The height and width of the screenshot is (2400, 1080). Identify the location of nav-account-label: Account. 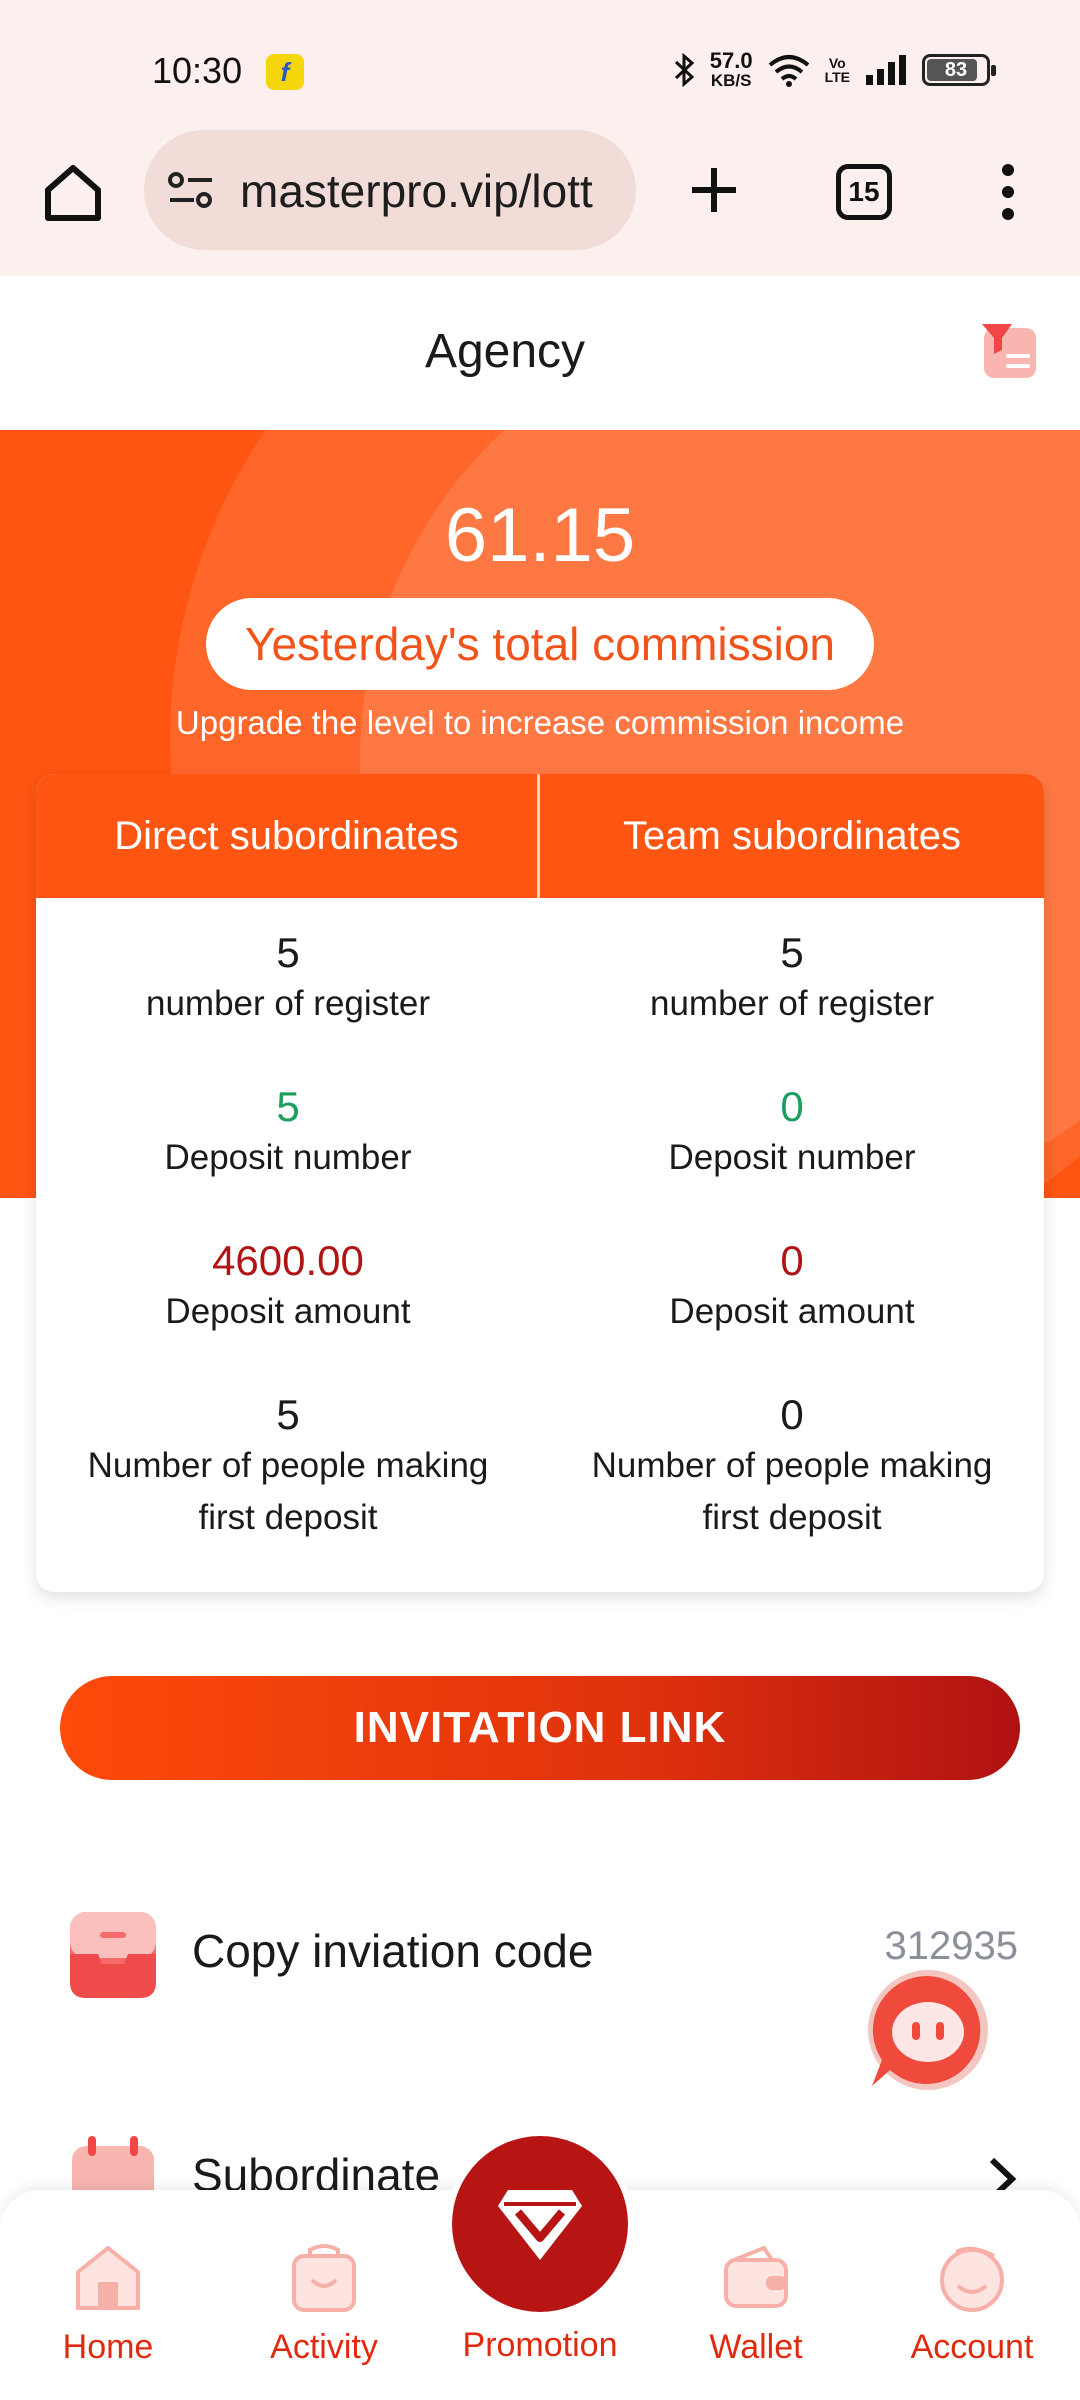
(972, 2347).